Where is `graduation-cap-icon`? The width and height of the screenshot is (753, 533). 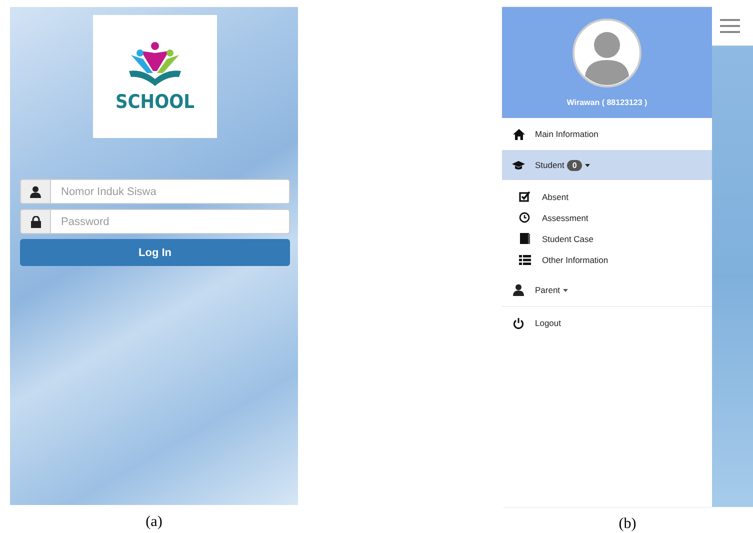
graduation-cap-icon is located at coordinates (518, 165).